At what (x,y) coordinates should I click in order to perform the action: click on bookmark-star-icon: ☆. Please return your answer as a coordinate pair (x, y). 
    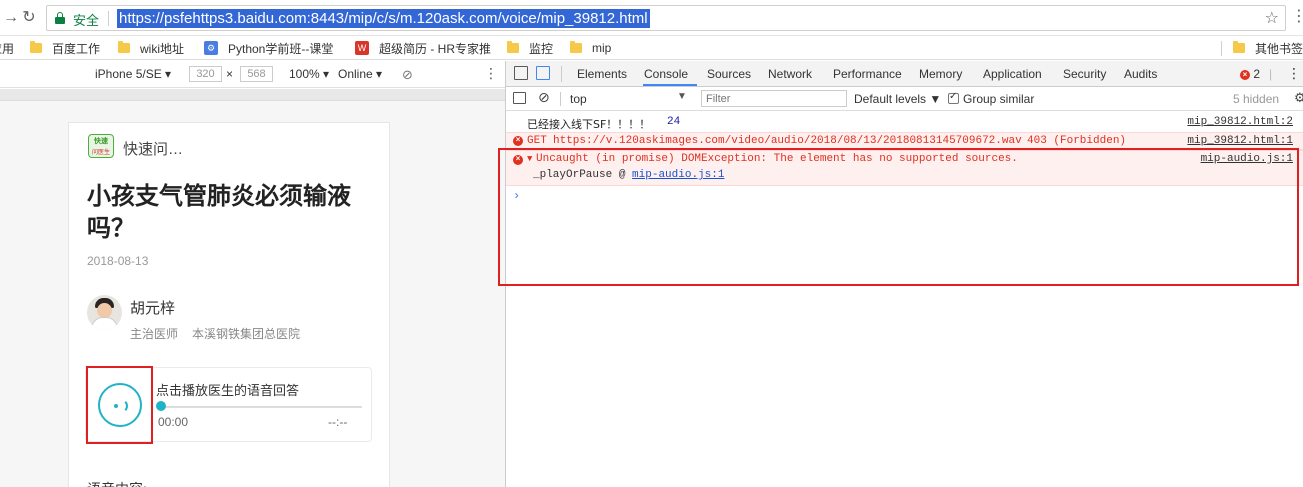
    Looking at the image, I should click on (1272, 18).